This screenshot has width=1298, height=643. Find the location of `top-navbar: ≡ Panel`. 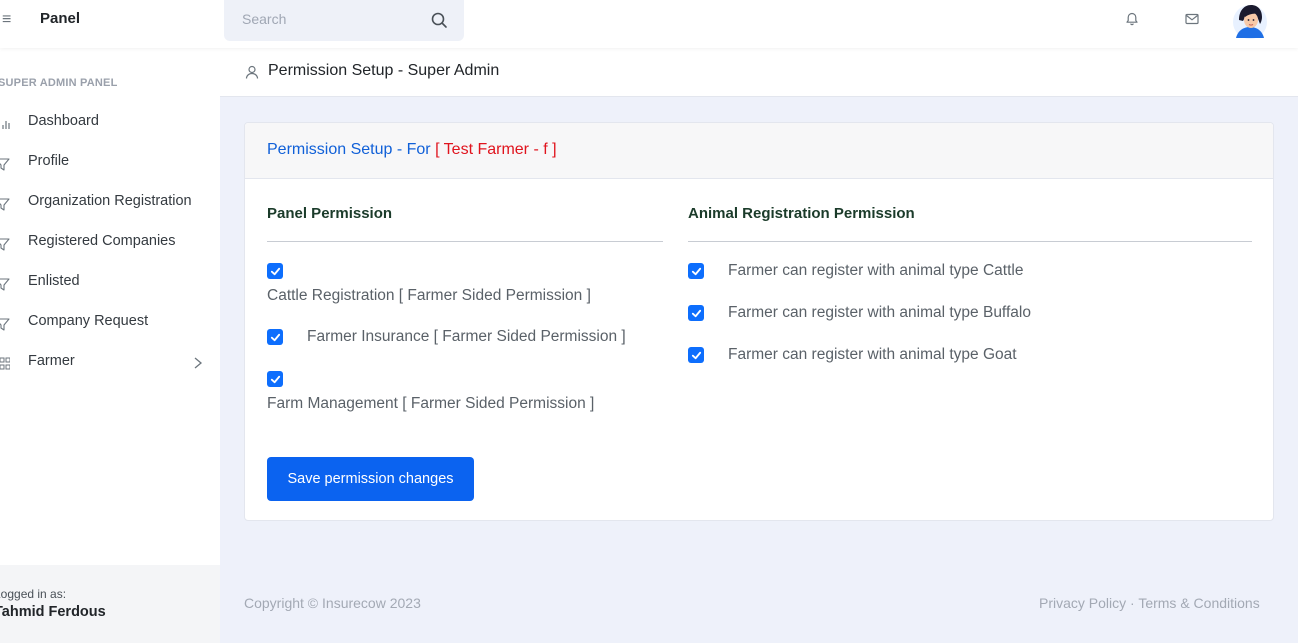

top-navbar: ≡ Panel is located at coordinates (649, 24).